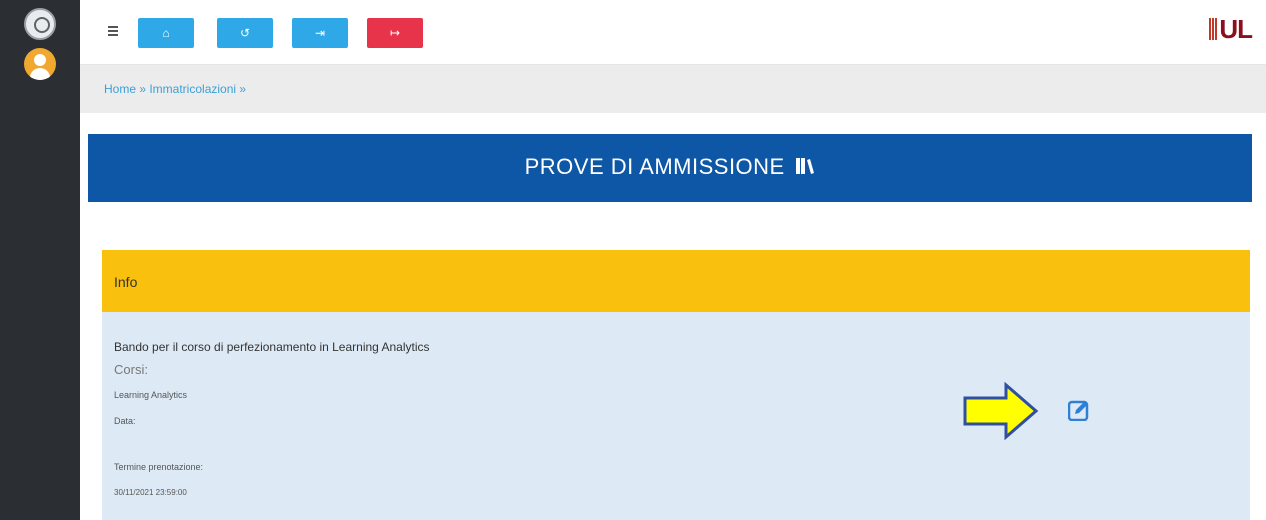 This screenshot has height=520, width=1266. I want to click on right-arrow-icon, so click(1001, 411).